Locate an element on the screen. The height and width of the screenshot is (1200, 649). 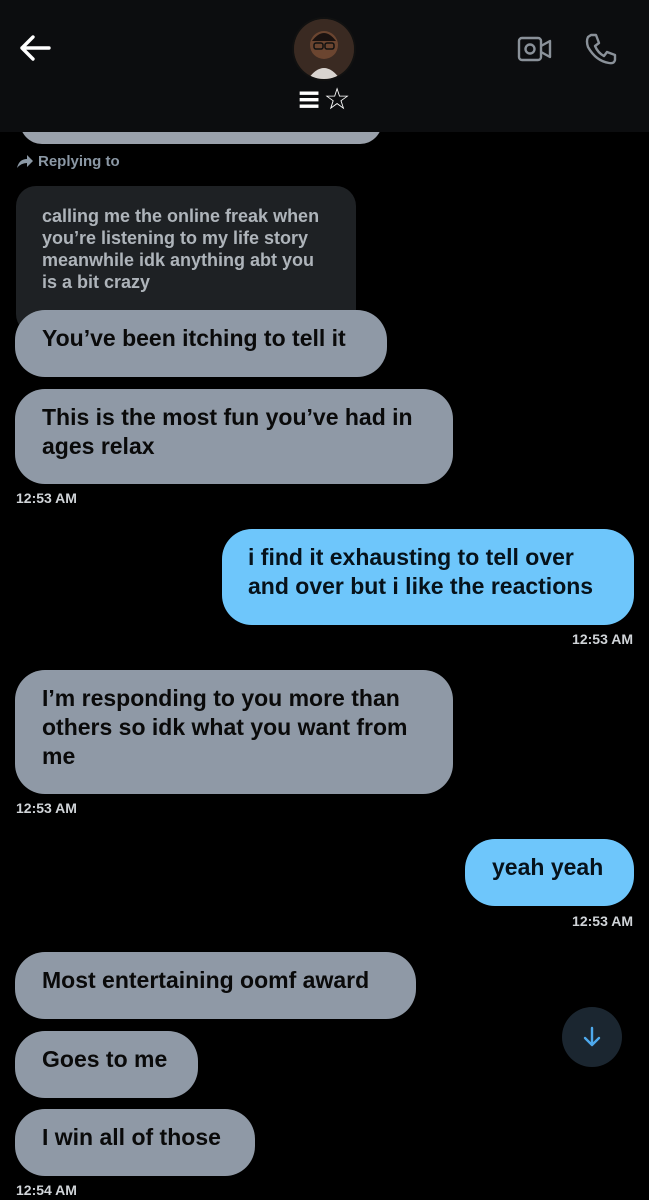
reply-arrow-icon is located at coordinates (25, 161).